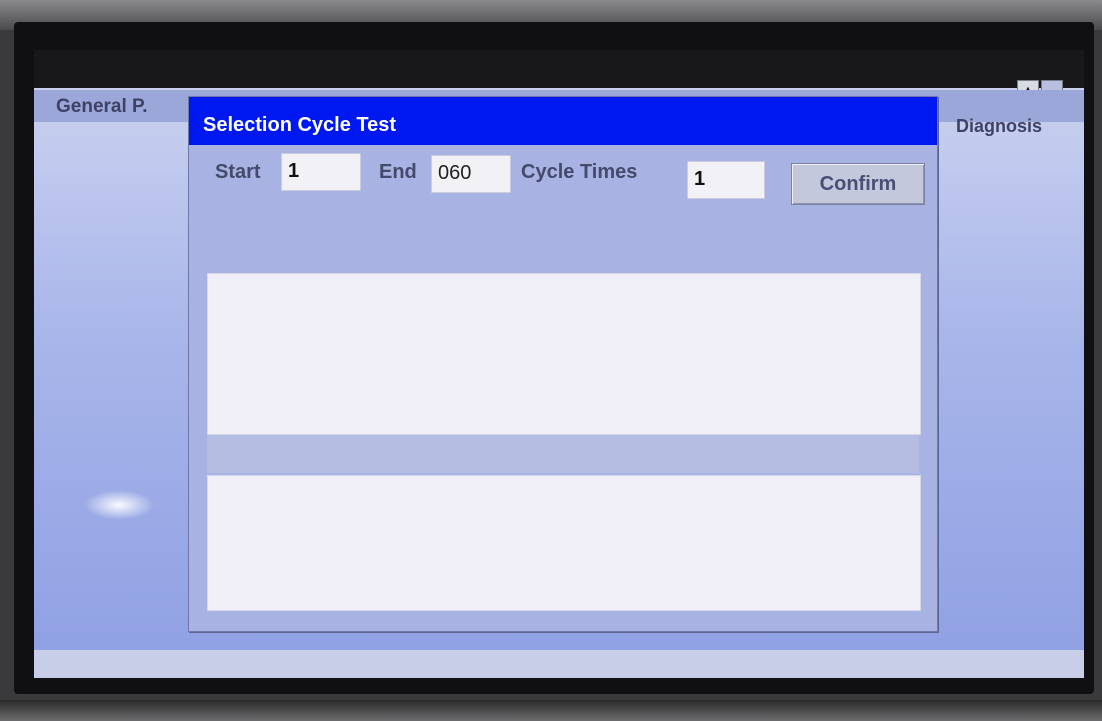  I want to click on cycle-times-input: 1, so click(726, 180).